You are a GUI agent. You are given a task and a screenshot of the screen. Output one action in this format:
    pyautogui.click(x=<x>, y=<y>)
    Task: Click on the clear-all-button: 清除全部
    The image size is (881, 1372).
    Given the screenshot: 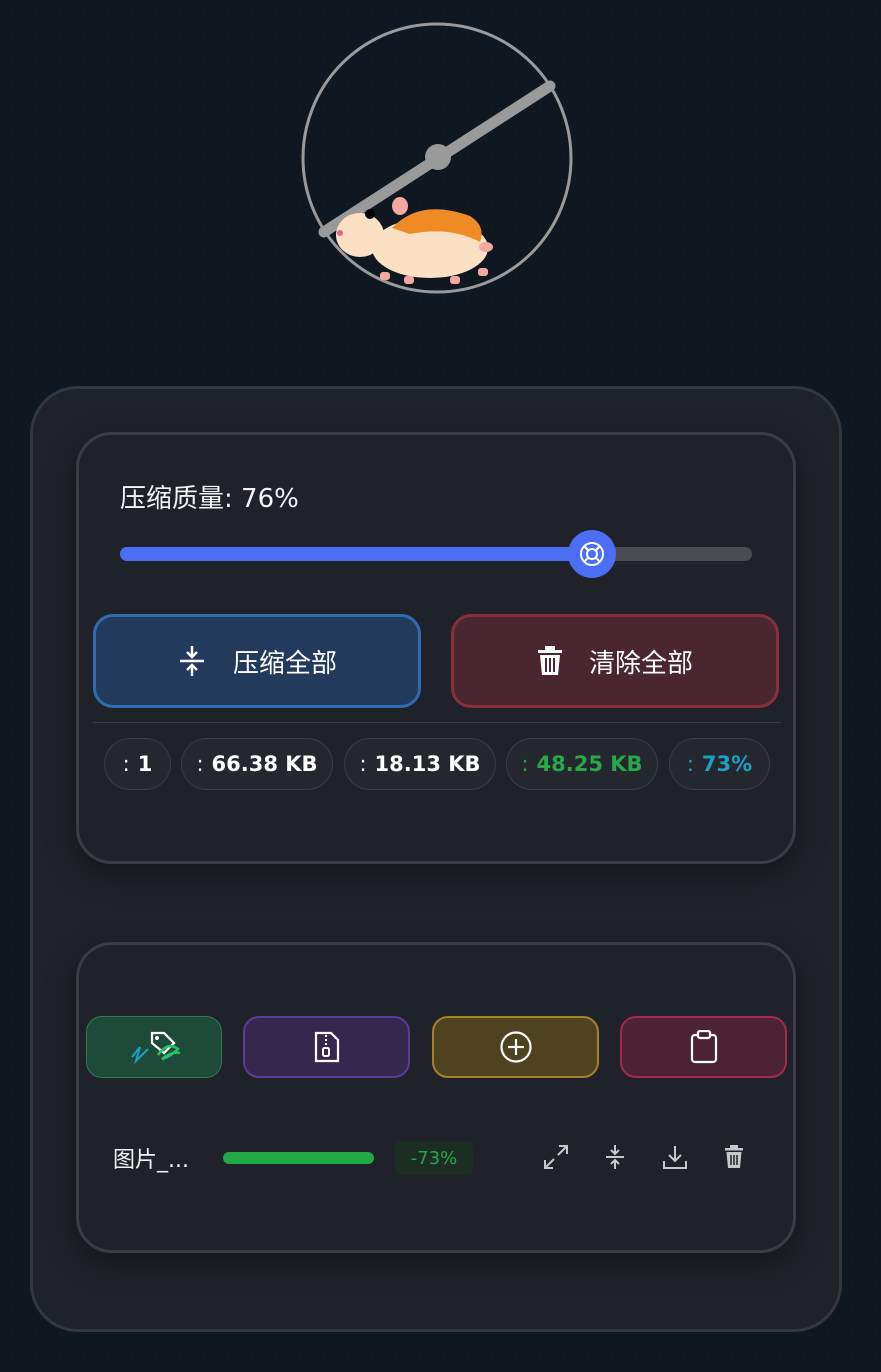 What is the action you would take?
    pyautogui.click(x=615, y=661)
    